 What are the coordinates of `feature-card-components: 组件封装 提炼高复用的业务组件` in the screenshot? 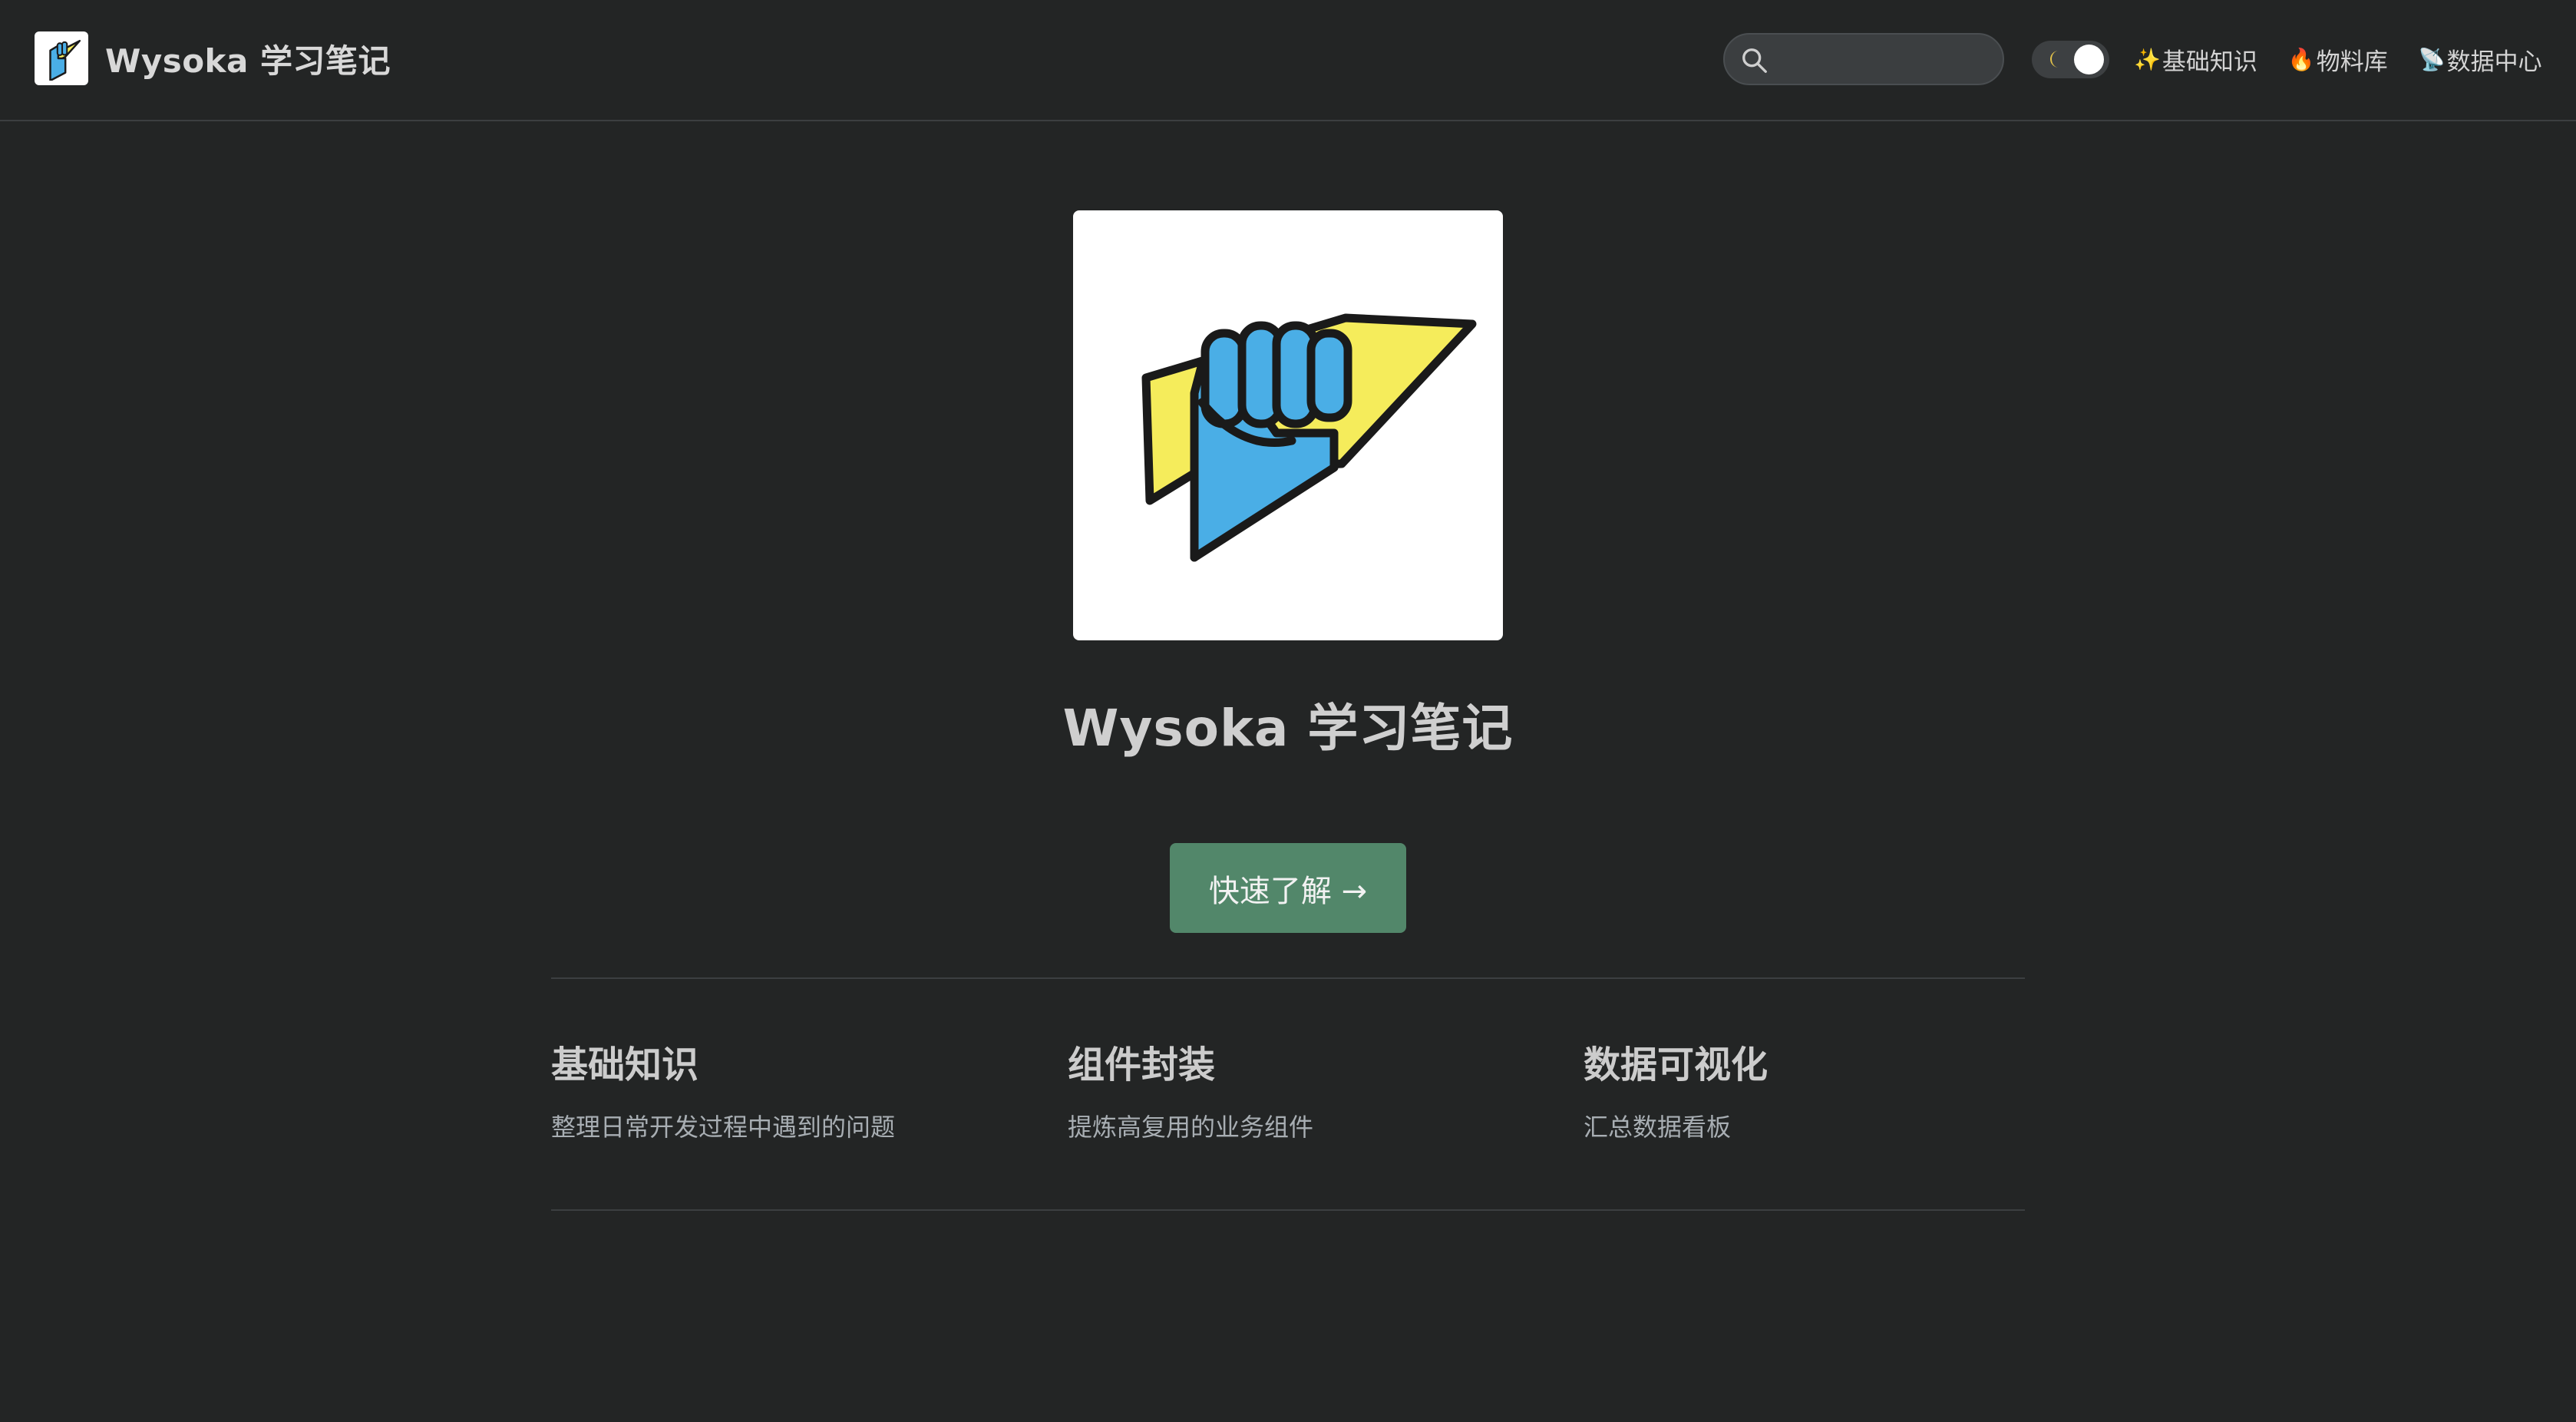 It's located at (1306, 1090).